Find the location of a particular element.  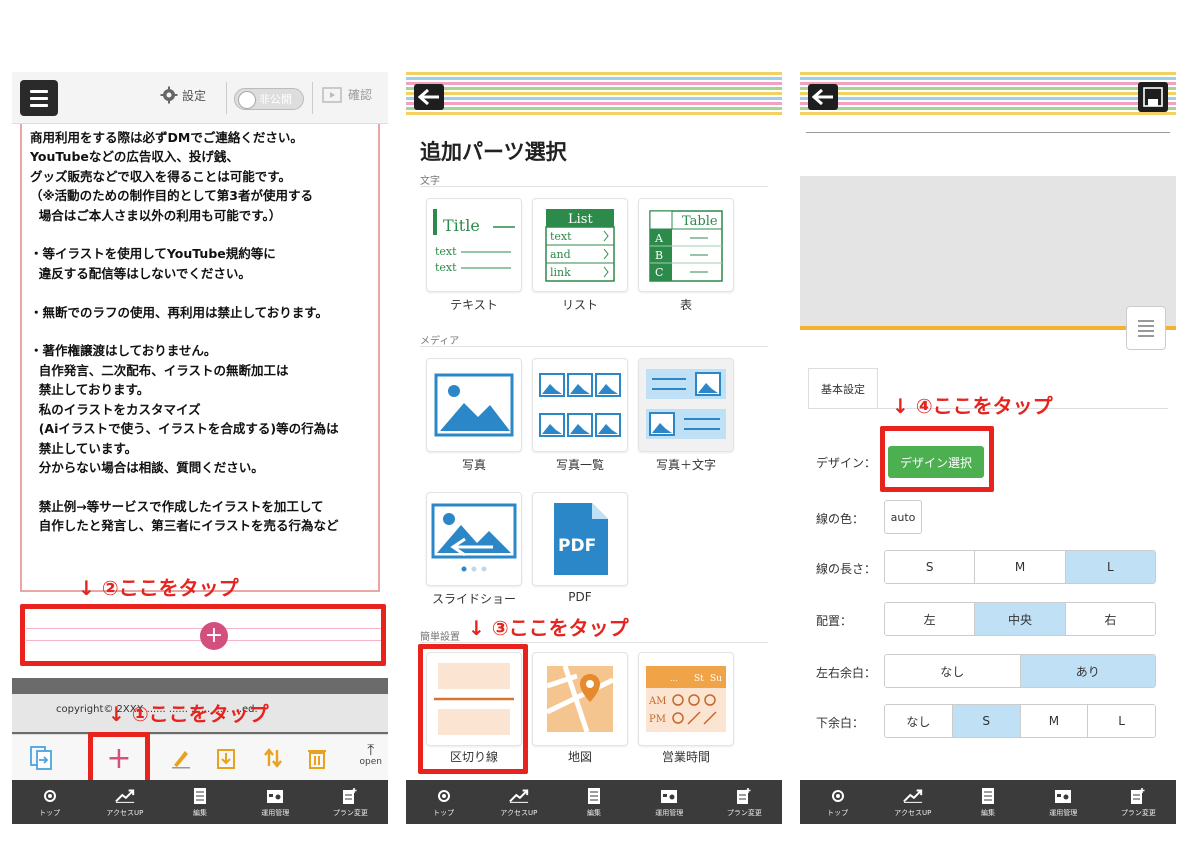

sort-arrows-icon is located at coordinates (273, 758).